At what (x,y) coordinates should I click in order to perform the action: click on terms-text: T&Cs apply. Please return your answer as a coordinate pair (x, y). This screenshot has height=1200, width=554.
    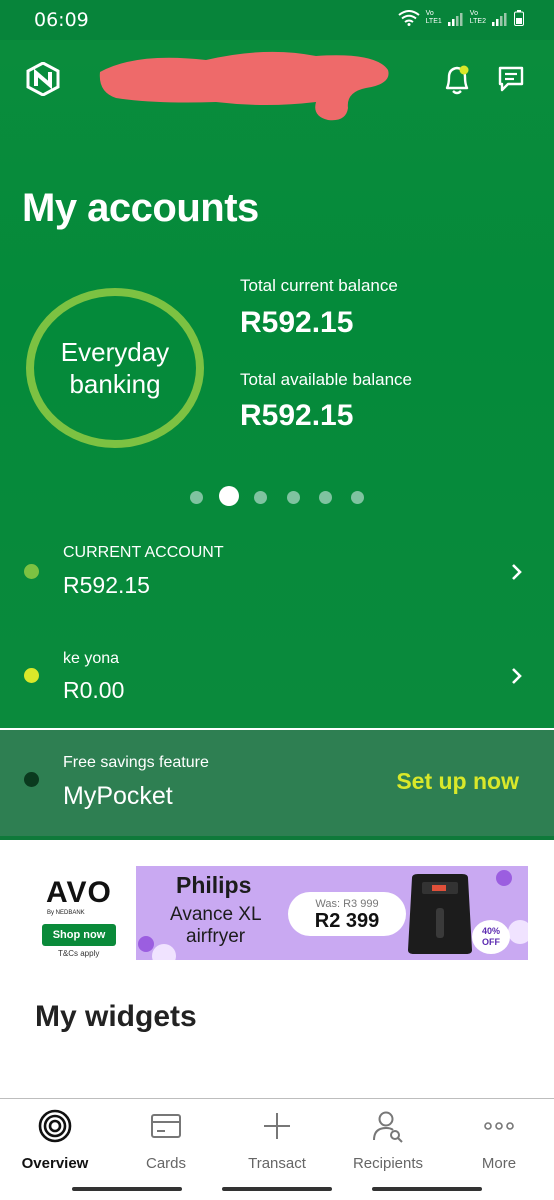
    Looking at the image, I should click on (79, 953).